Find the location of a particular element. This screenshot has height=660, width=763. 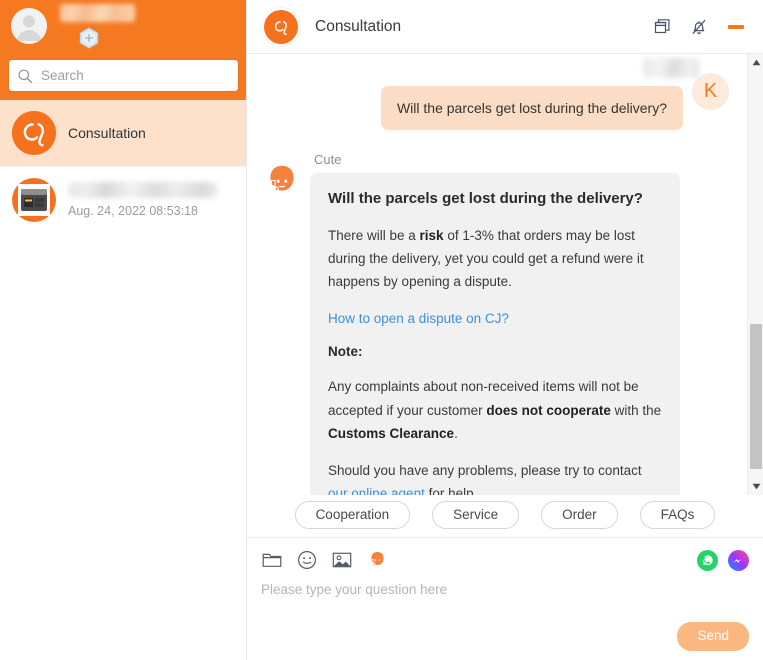

conversation-timestamp: Aug. 24, 2022 08:53:18 is located at coordinates (133, 210).